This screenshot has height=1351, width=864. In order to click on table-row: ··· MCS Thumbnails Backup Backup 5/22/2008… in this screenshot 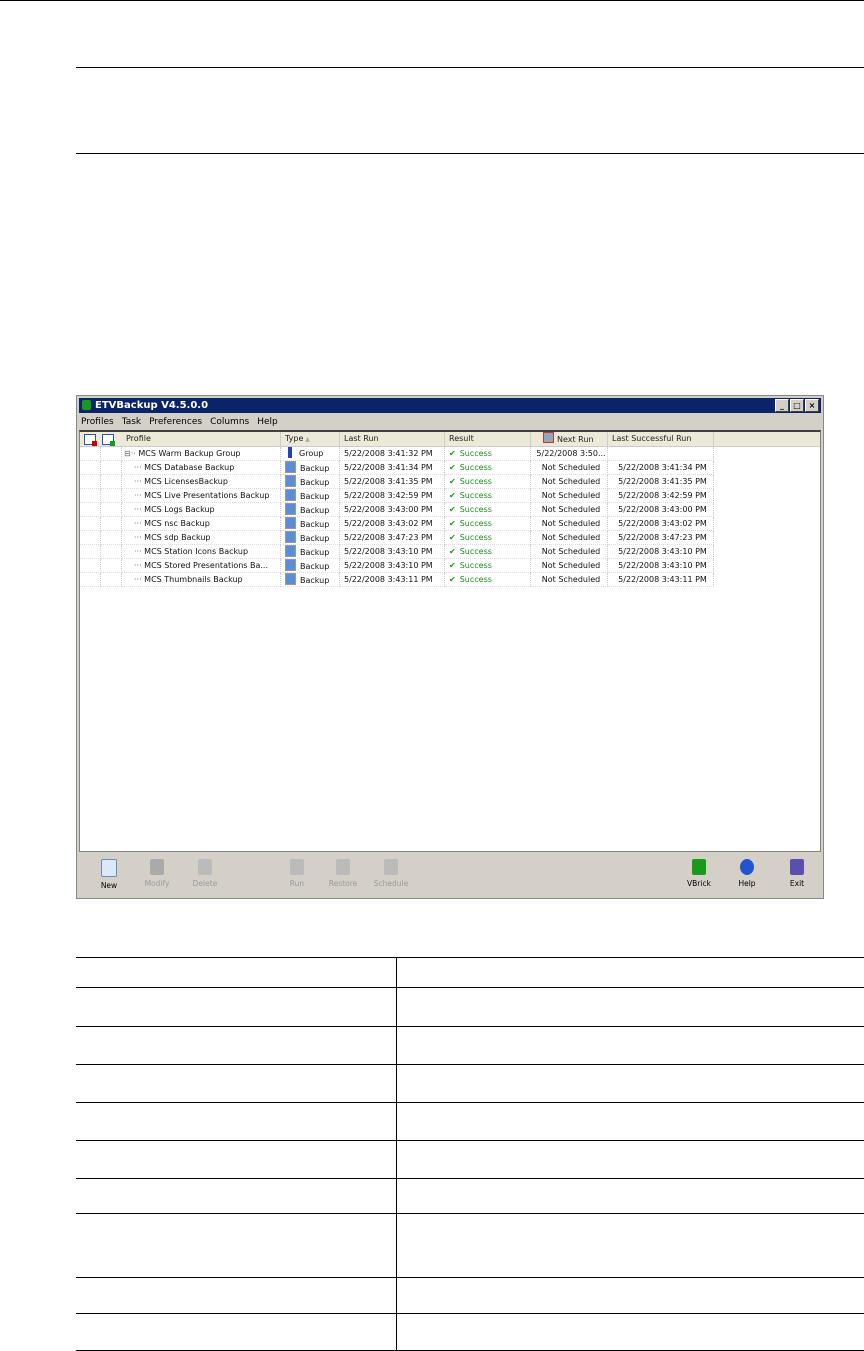, I will do `click(450, 580)`.